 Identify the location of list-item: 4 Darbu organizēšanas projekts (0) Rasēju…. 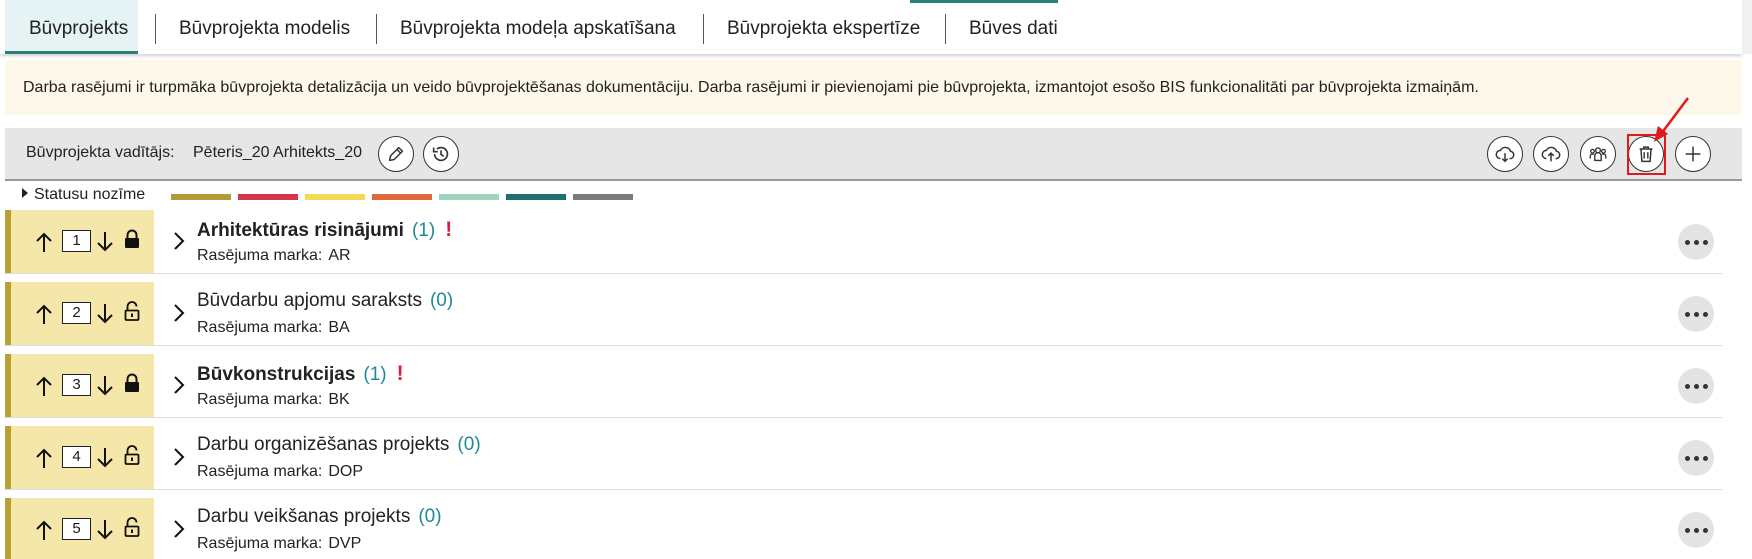
(863, 458).